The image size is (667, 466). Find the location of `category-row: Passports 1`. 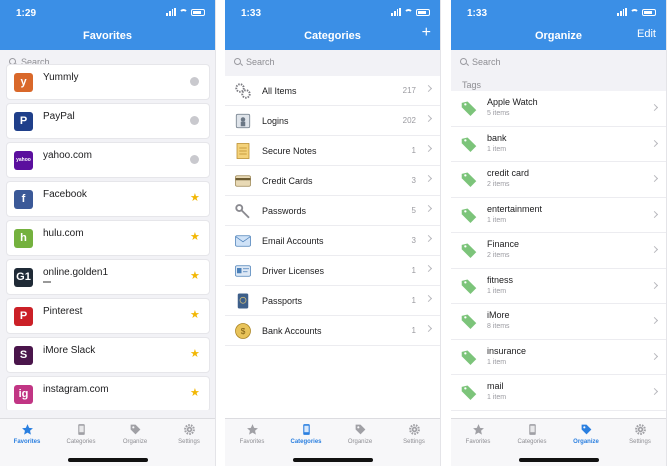

category-row: Passports 1 is located at coordinates (332, 301).